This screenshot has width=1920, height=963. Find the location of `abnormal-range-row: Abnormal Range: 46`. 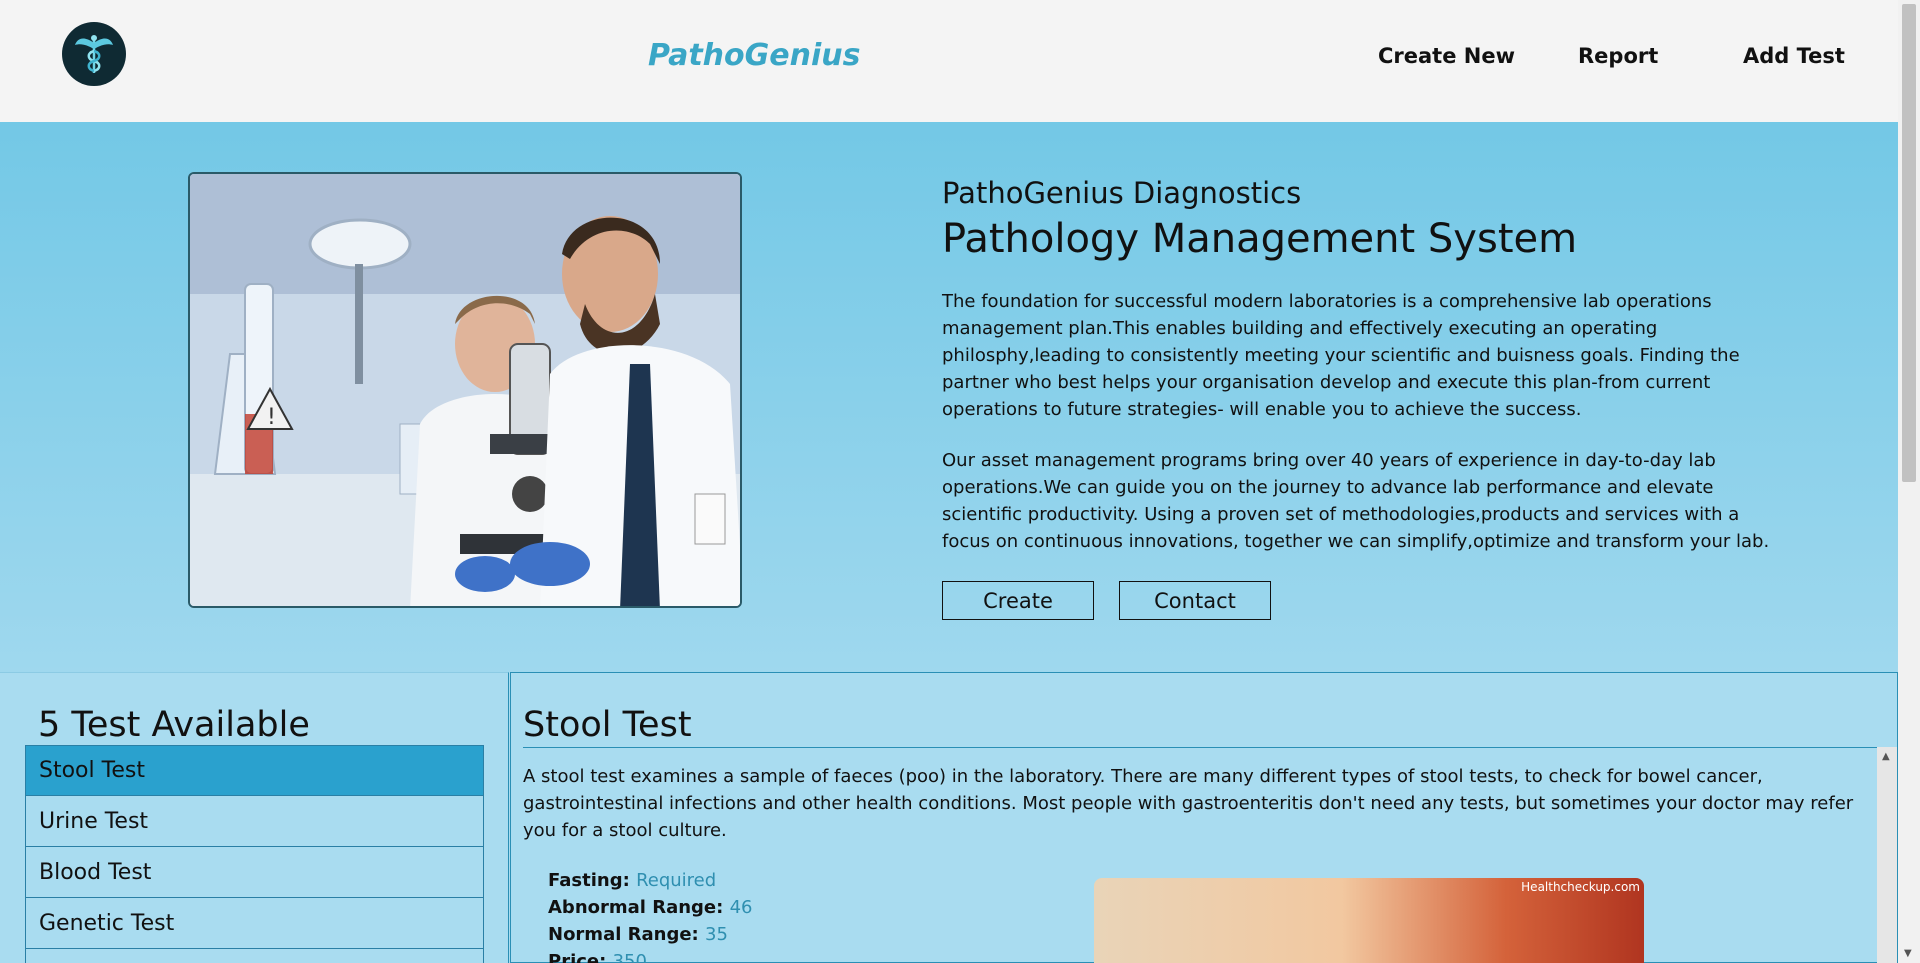

abnormal-range-row: Abnormal Range: 46 is located at coordinates (650, 907).